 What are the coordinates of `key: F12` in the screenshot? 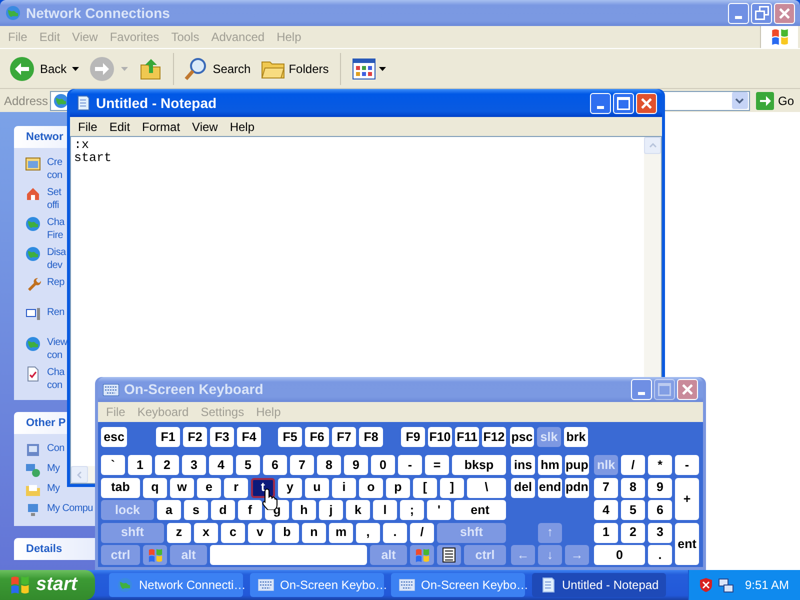 It's located at (494, 437).